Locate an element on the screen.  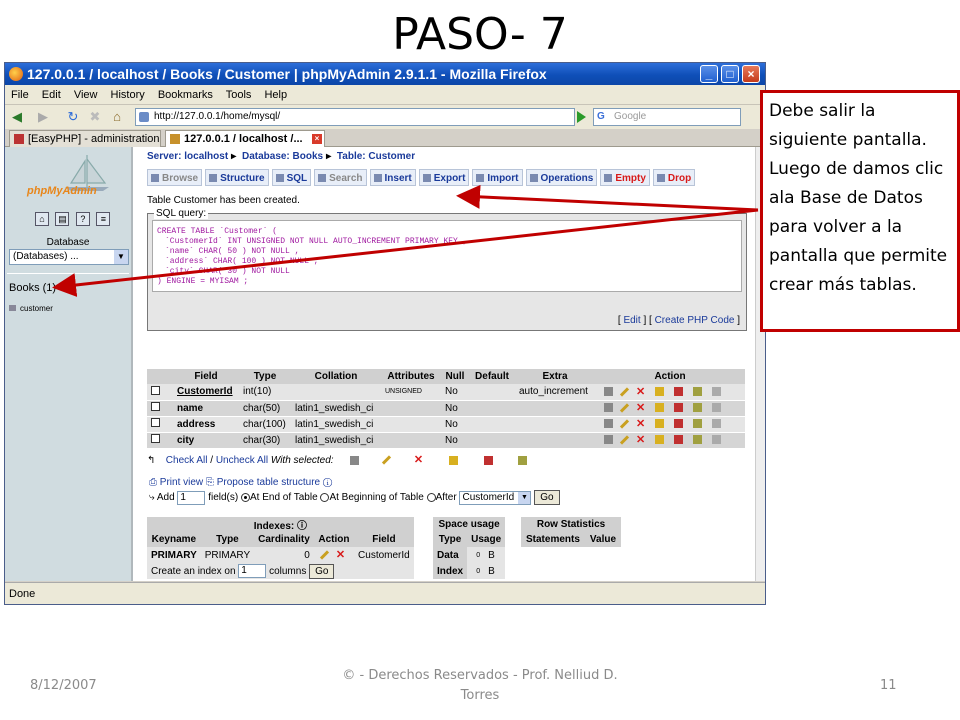
reload-icon: ↻ is located at coordinates (73, 117).